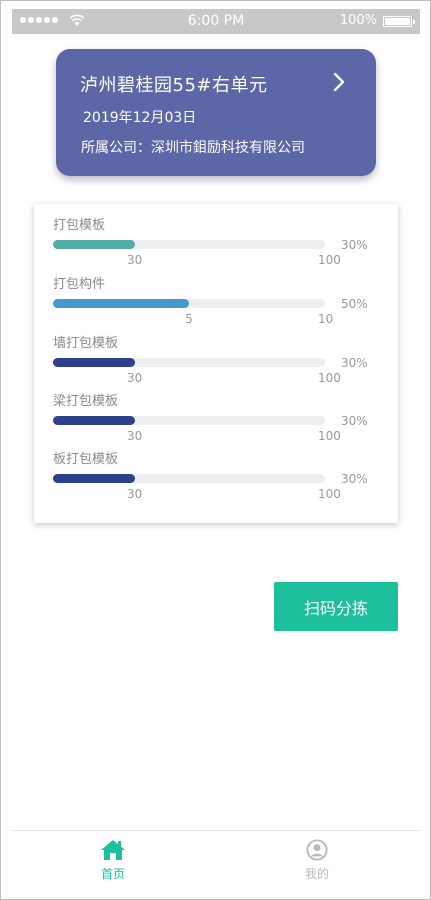  I want to click on progress-item: 打包模板 30% 30 100, so click(216, 244).